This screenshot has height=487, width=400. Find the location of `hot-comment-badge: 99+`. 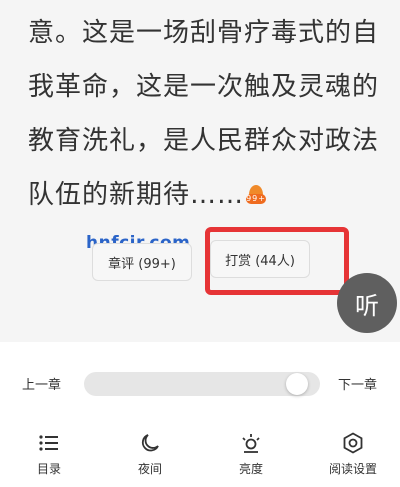

hot-comment-badge: 99+ is located at coordinates (256, 195).